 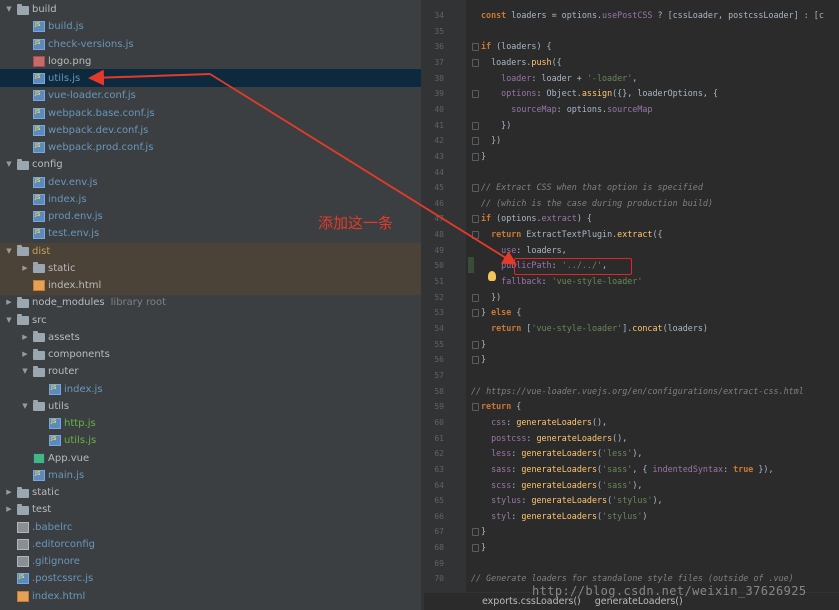 What do you see at coordinates (49, 233) in the screenshot?
I see `tree-file: ▶test.env.js` at bounding box center [49, 233].